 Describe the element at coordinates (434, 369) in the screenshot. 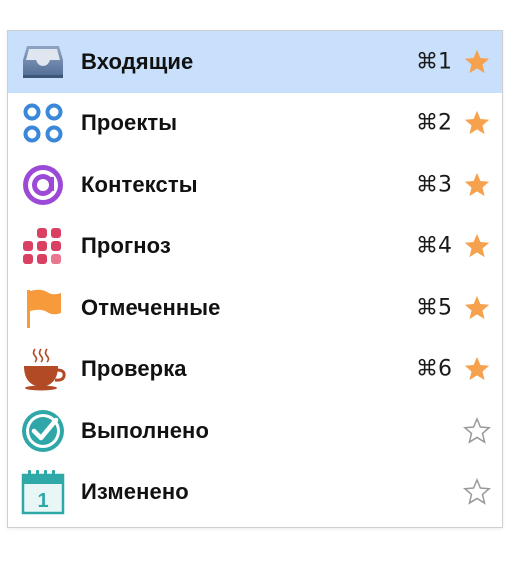

I see `keyboard-shortcut: ⌘6` at that location.